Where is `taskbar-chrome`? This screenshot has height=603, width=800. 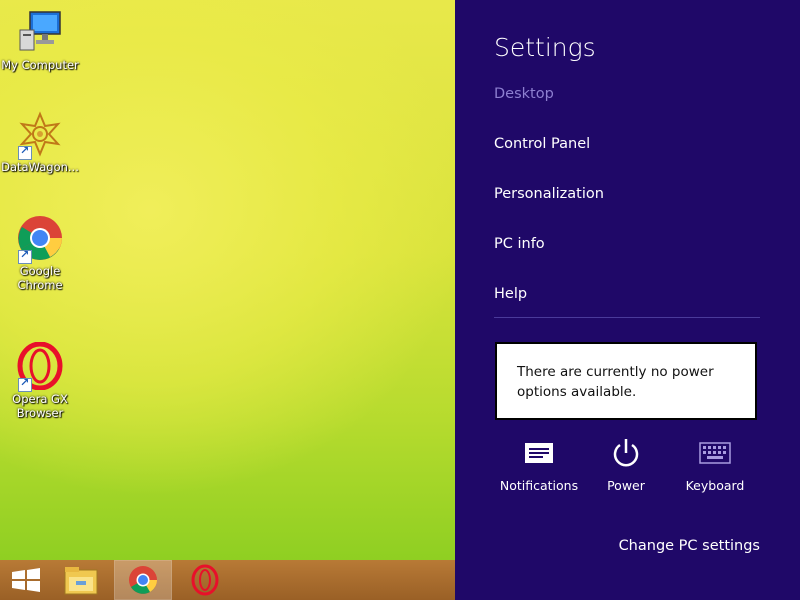
taskbar-chrome is located at coordinates (143, 580).